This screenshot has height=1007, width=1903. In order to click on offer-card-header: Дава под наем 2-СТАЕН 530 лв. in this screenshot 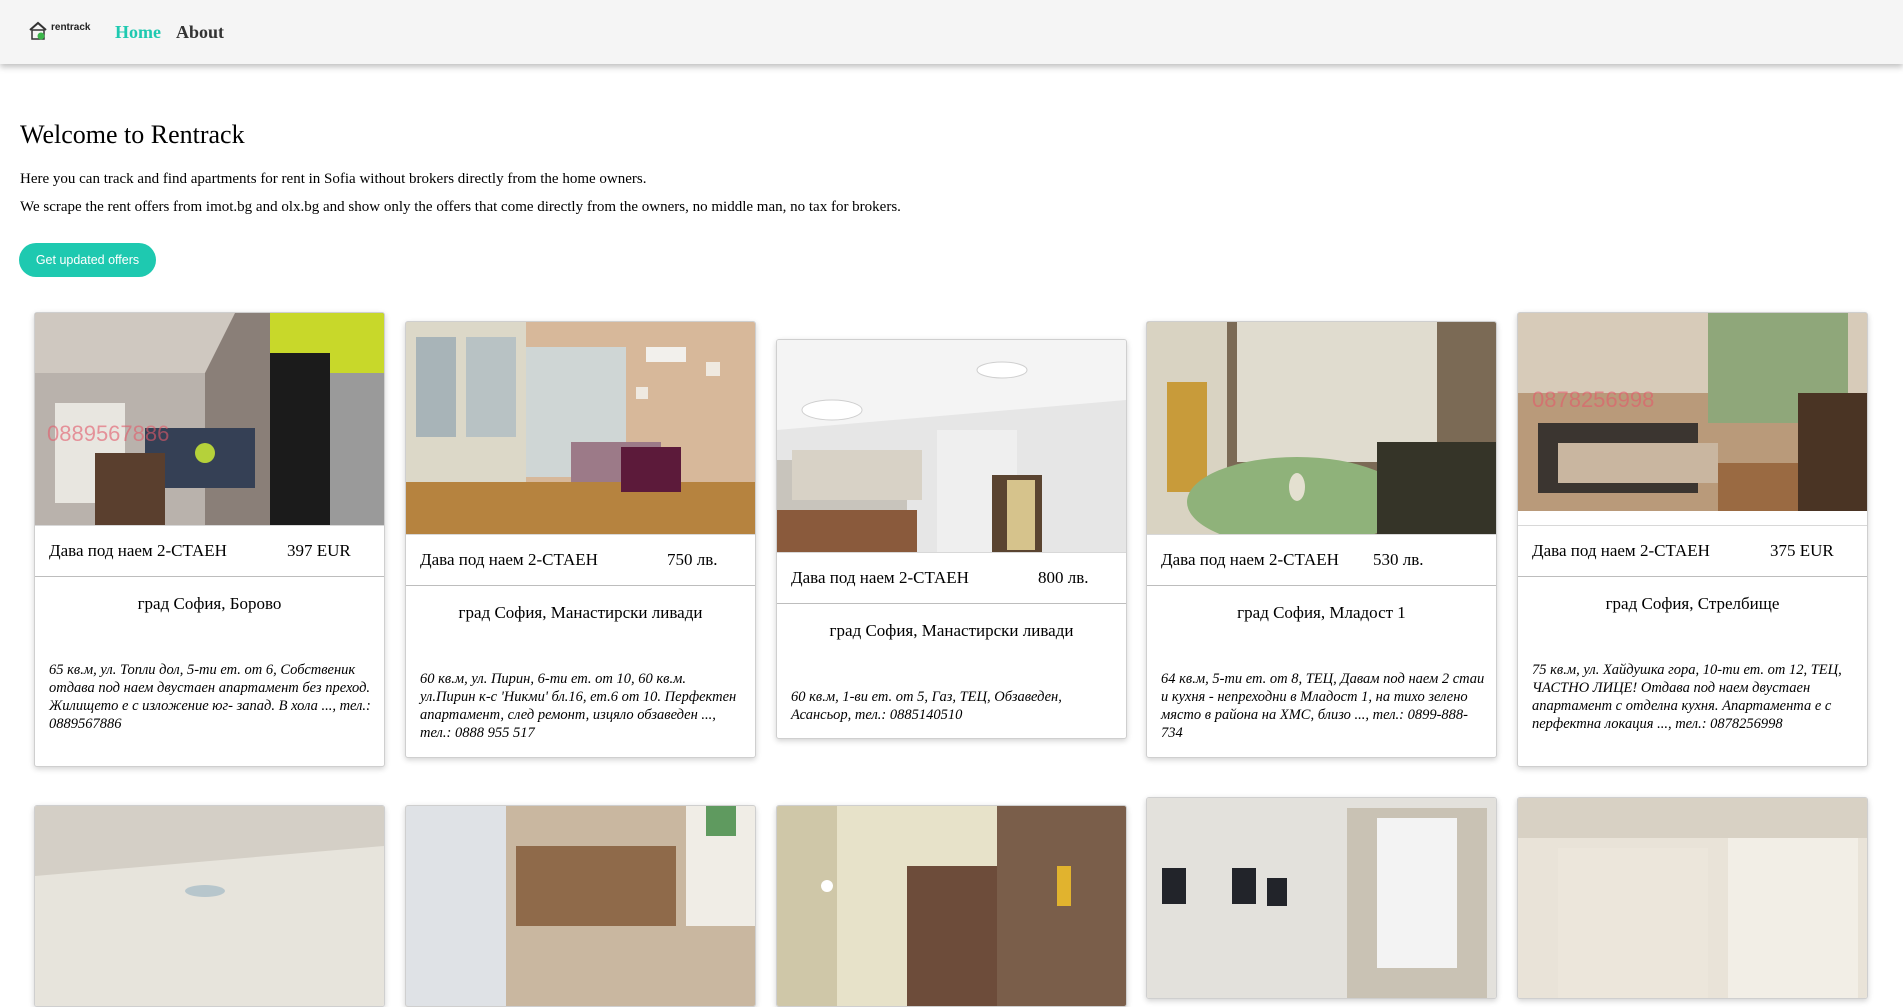, I will do `click(1321, 560)`.